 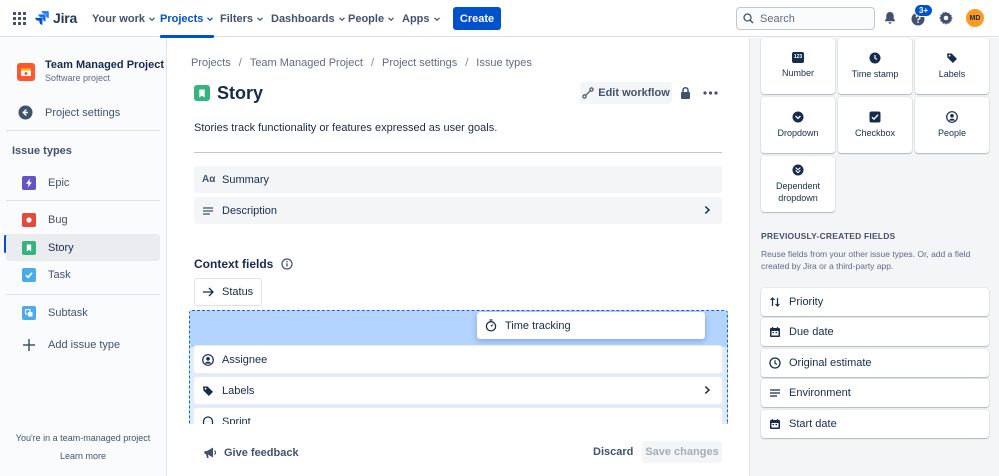 What do you see at coordinates (83, 456) in the screenshot?
I see `learn-more-link: Learn more` at bounding box center [83, 456].